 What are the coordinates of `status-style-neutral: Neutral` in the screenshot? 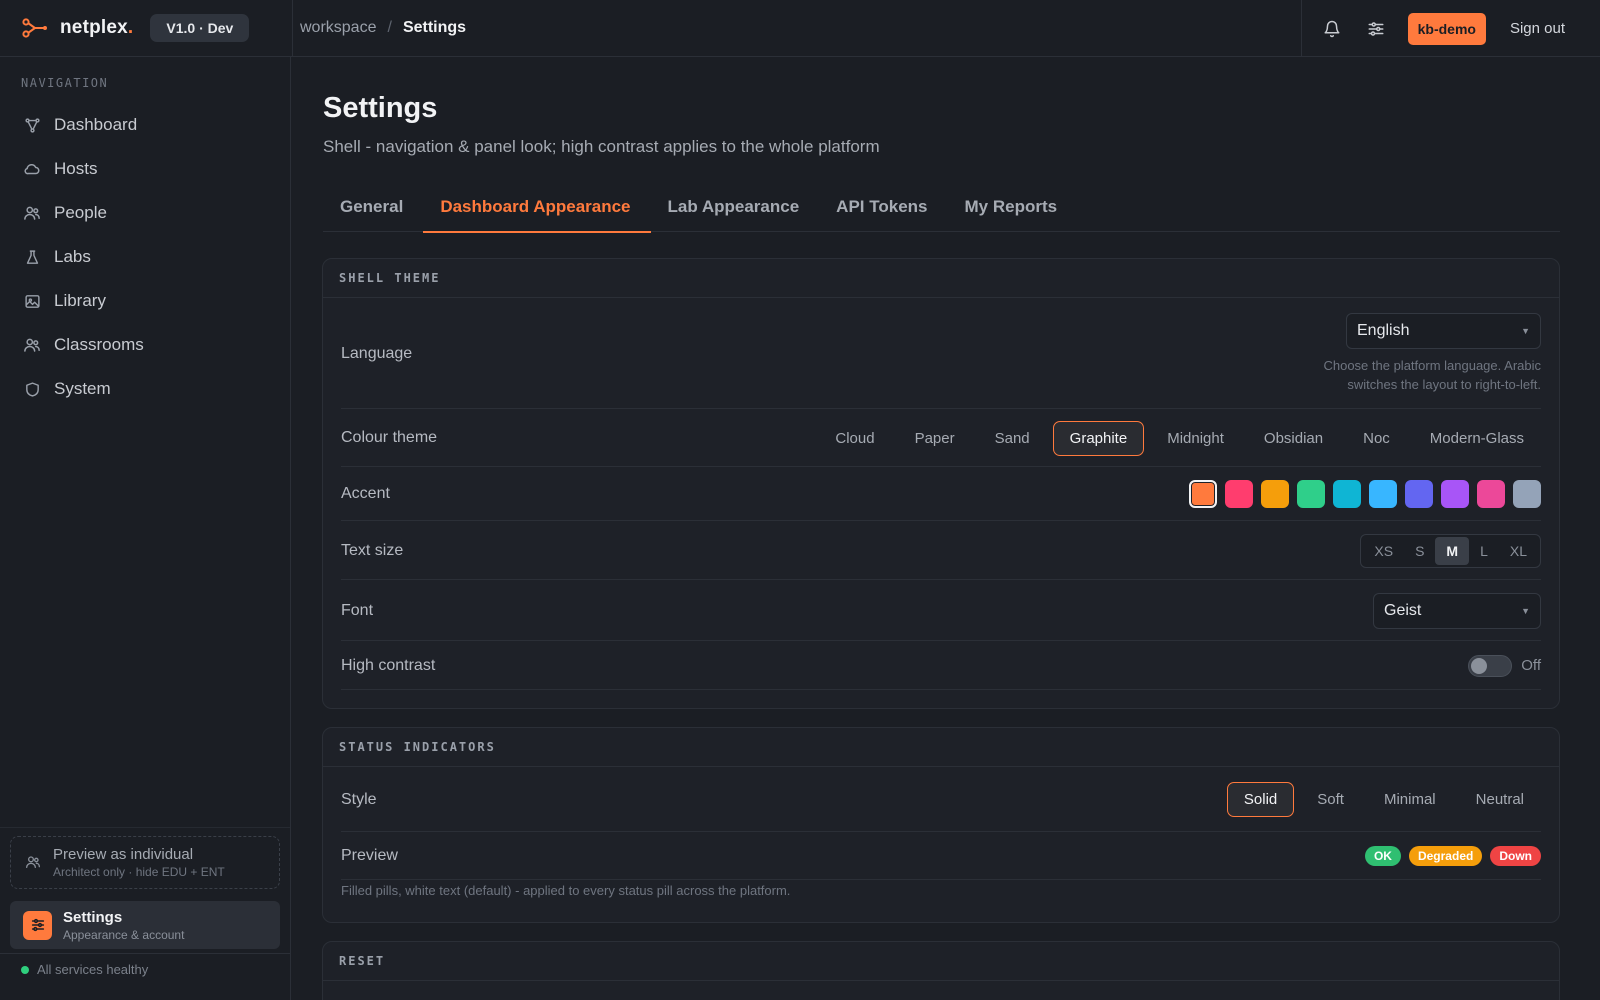 It's located at (1500, 799).